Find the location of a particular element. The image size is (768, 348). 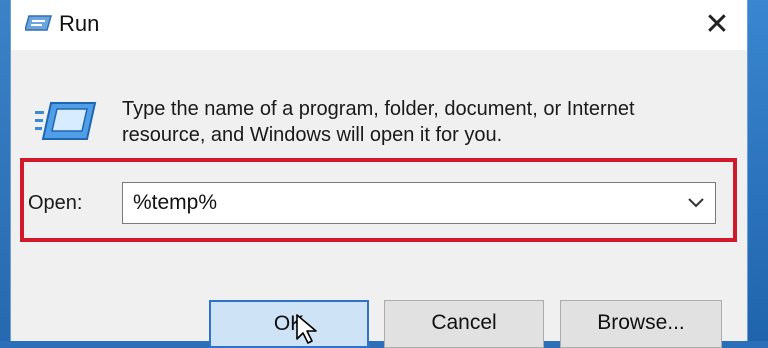

chevron-down-icon is located at coordinates (696, 203).